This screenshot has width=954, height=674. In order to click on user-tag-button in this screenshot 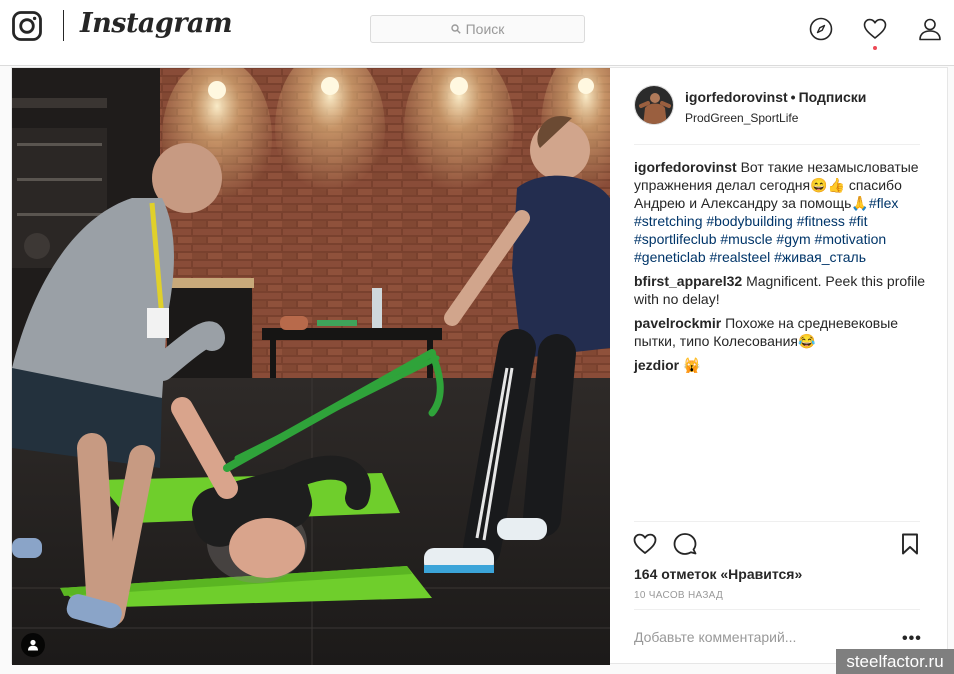, I will do `click(33, 645)`.